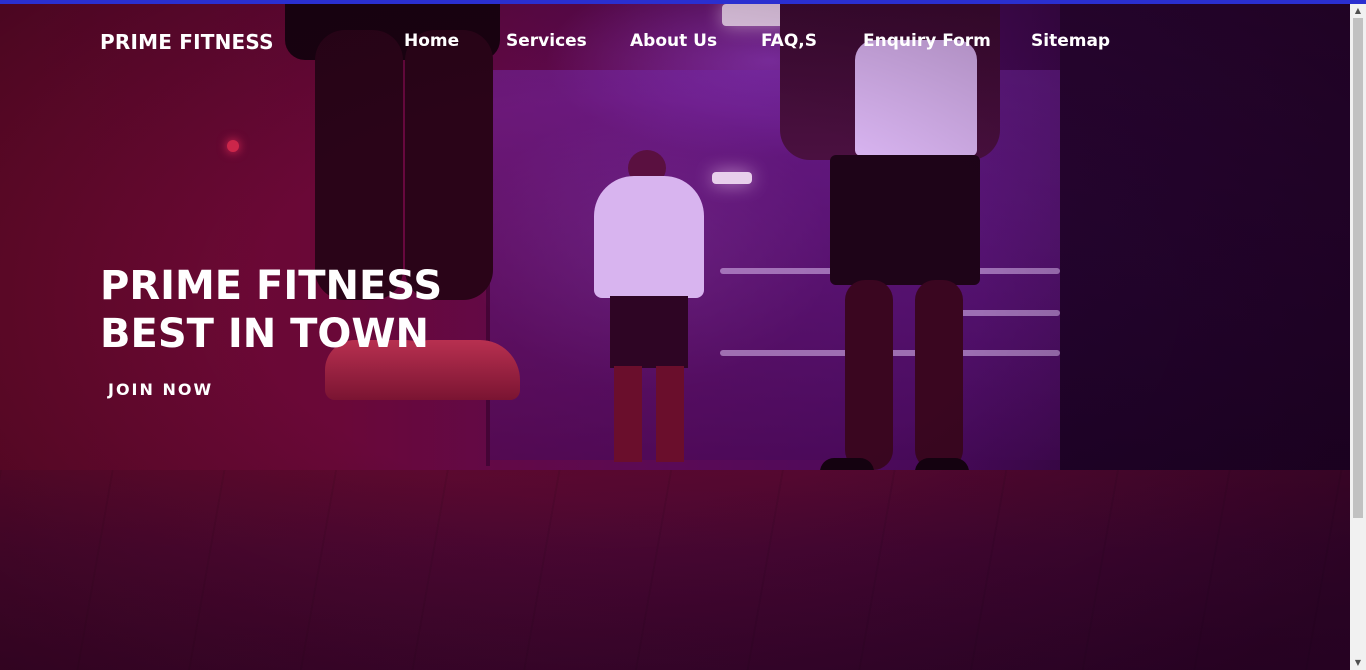 The image size is (1366, 670). I want to click on hero-heading: PRIME FITNESS BEST IN TOWN, so click(271, 310).